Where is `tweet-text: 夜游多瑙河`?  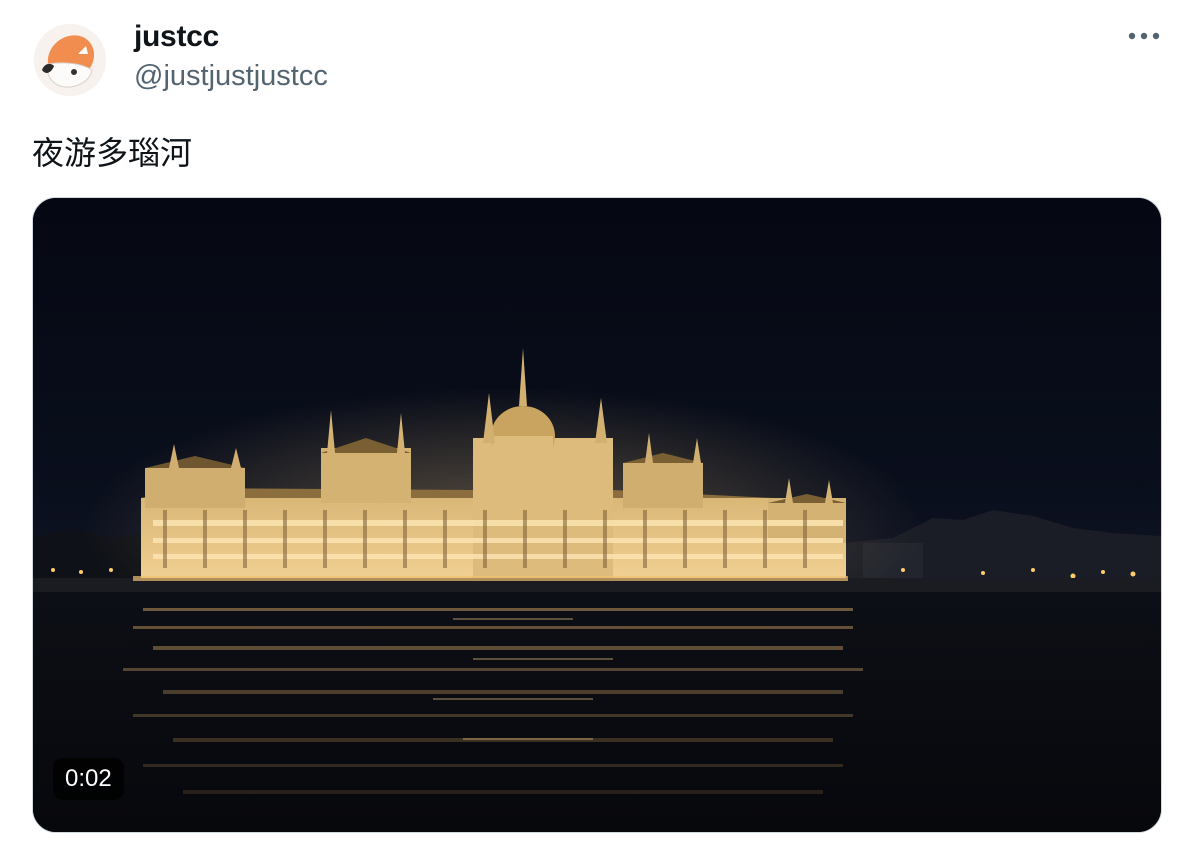 tweet-text: 夜游多瑙河 is located at coordinates (112, 153).